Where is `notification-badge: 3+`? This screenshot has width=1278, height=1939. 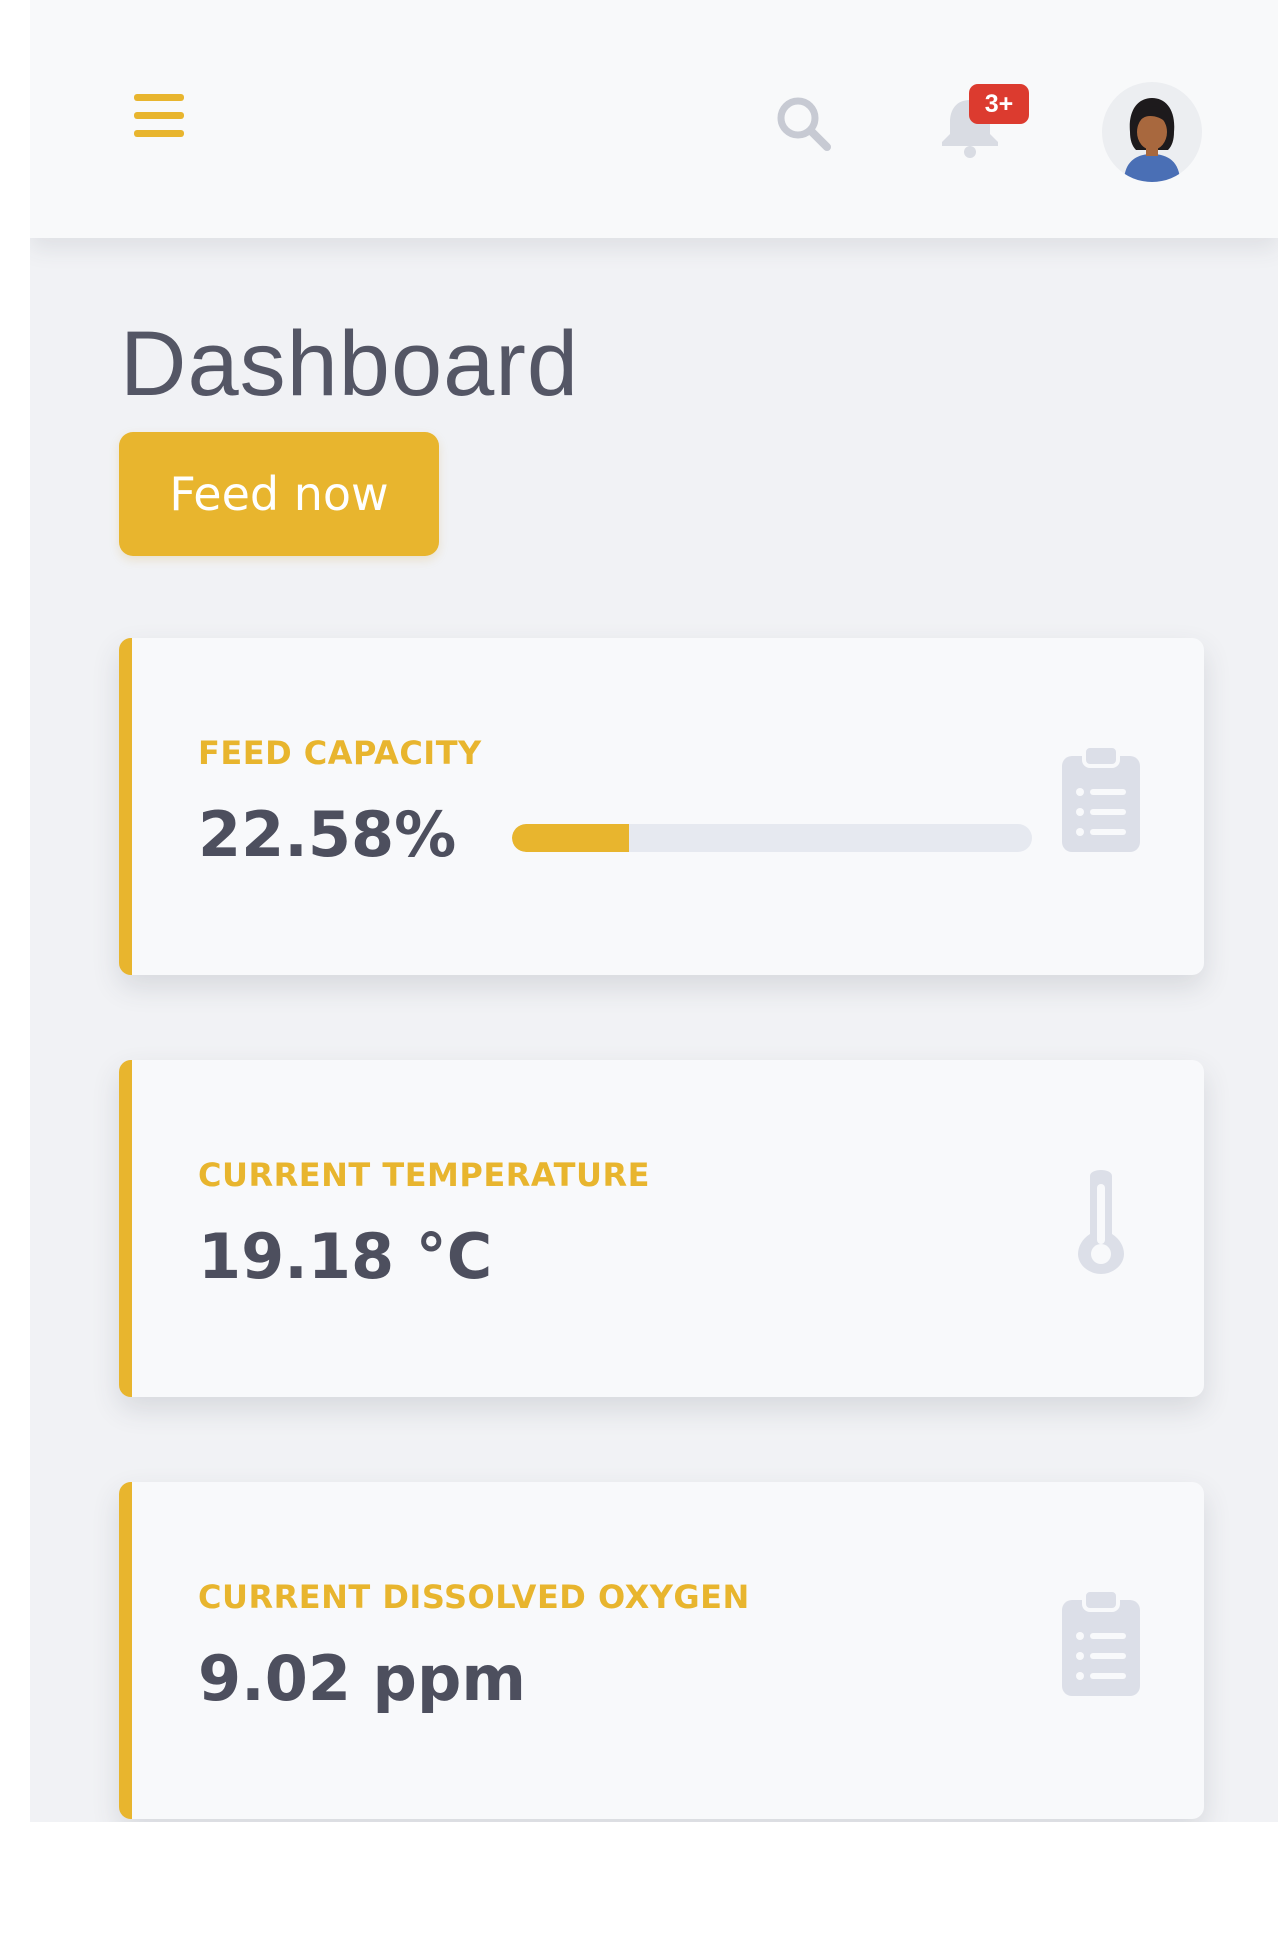 notification-badge: 3+ is located at coordinates (999, 104).